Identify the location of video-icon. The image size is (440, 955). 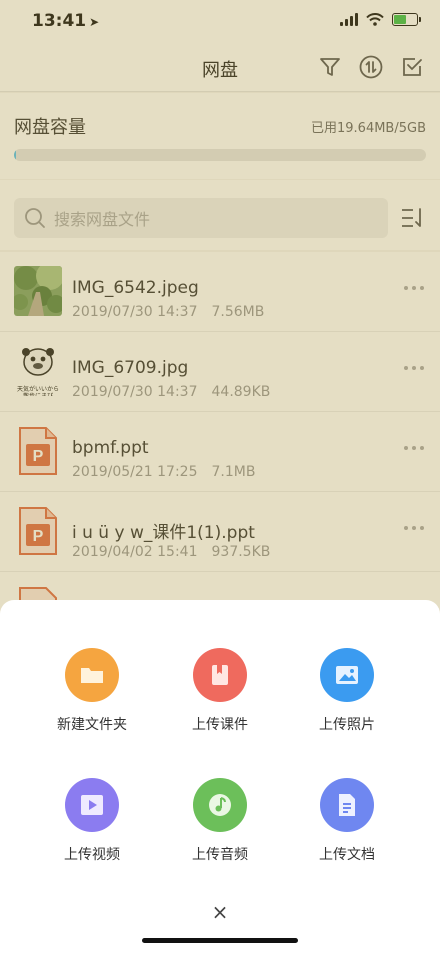
(92, 805).